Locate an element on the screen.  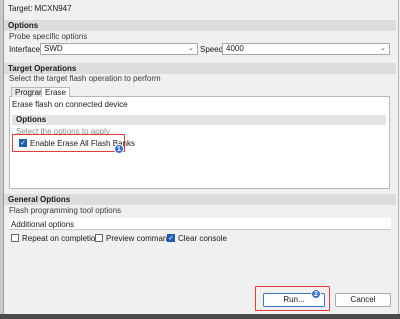
speed-select: 4000 ⌄ is located at coordinates (306, 49).